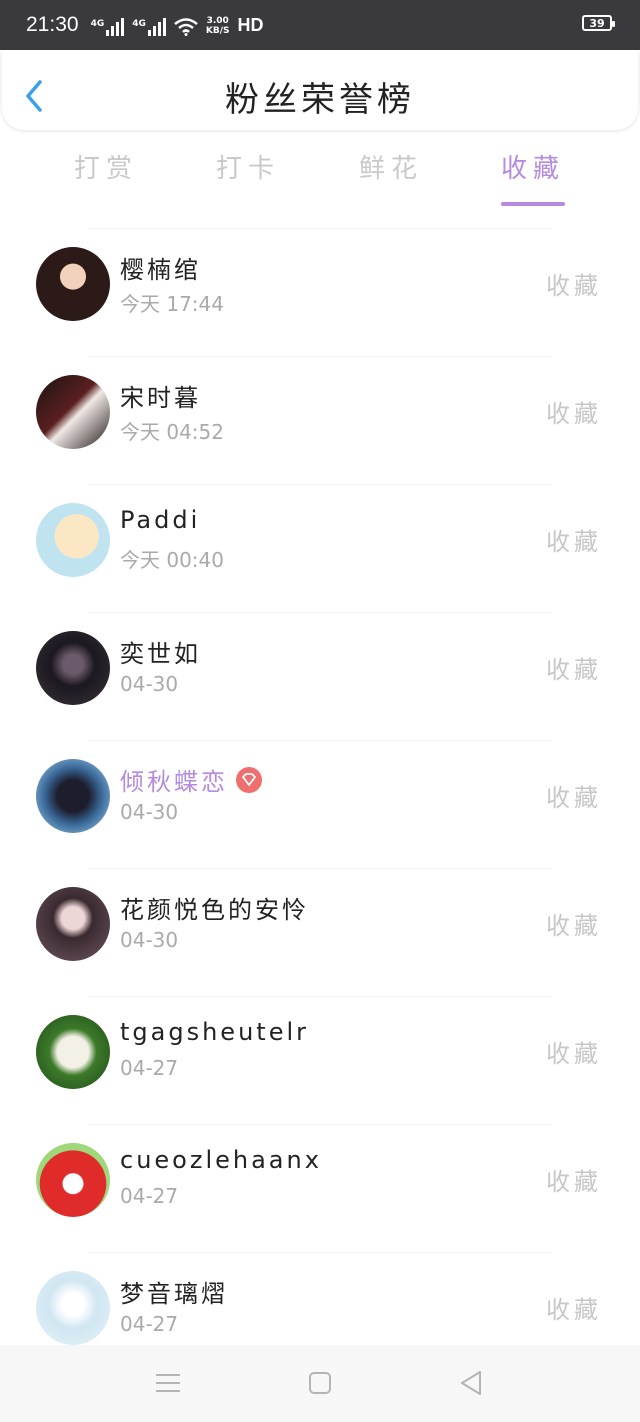 Image resolution: width=640 pixels, height=1422 pixels. I want to click on status-time: 21:30, so click(52, 24).